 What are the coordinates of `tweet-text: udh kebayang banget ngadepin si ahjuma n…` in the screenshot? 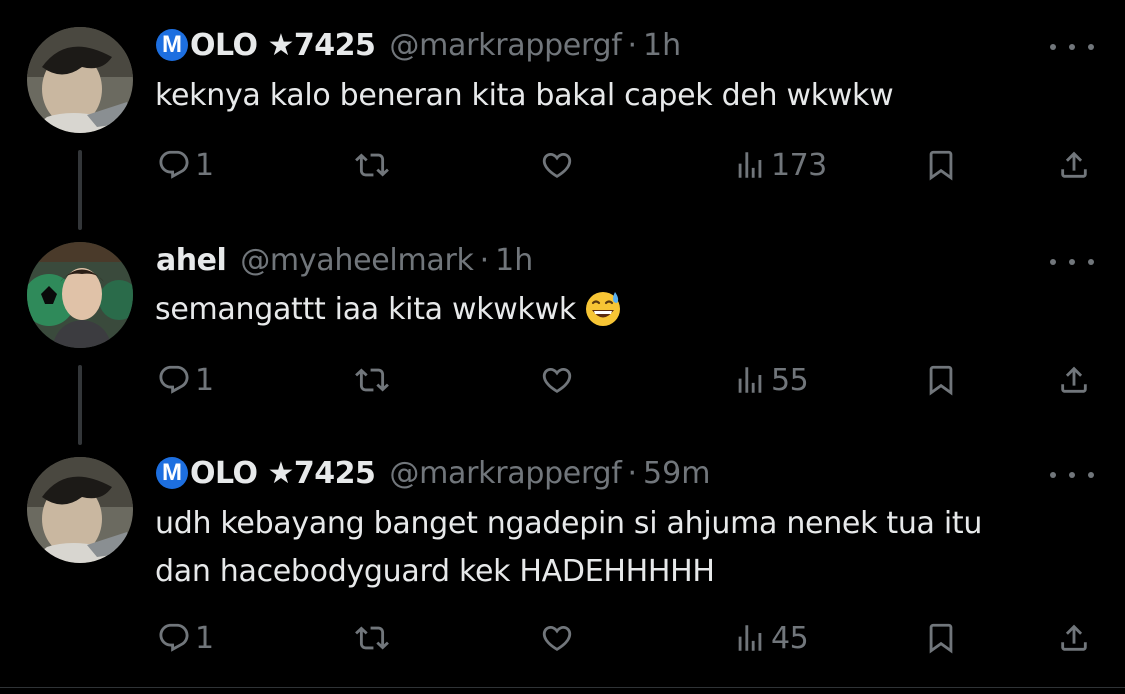 It's located at (568, 548).